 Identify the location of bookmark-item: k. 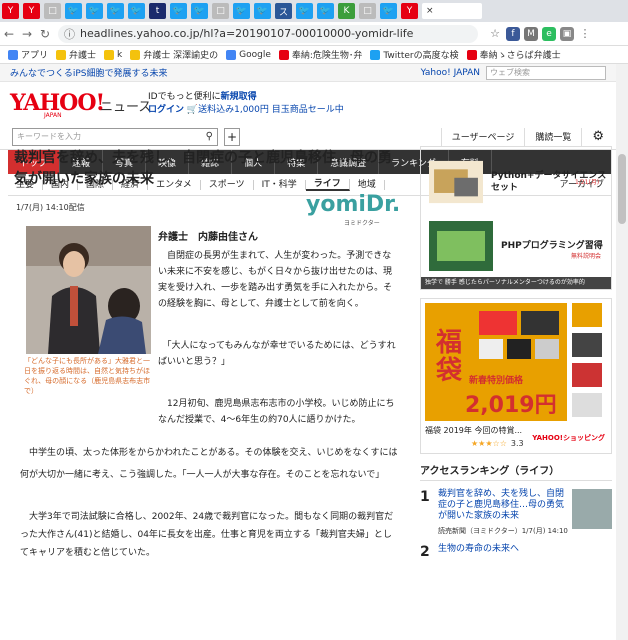
(113, 54).